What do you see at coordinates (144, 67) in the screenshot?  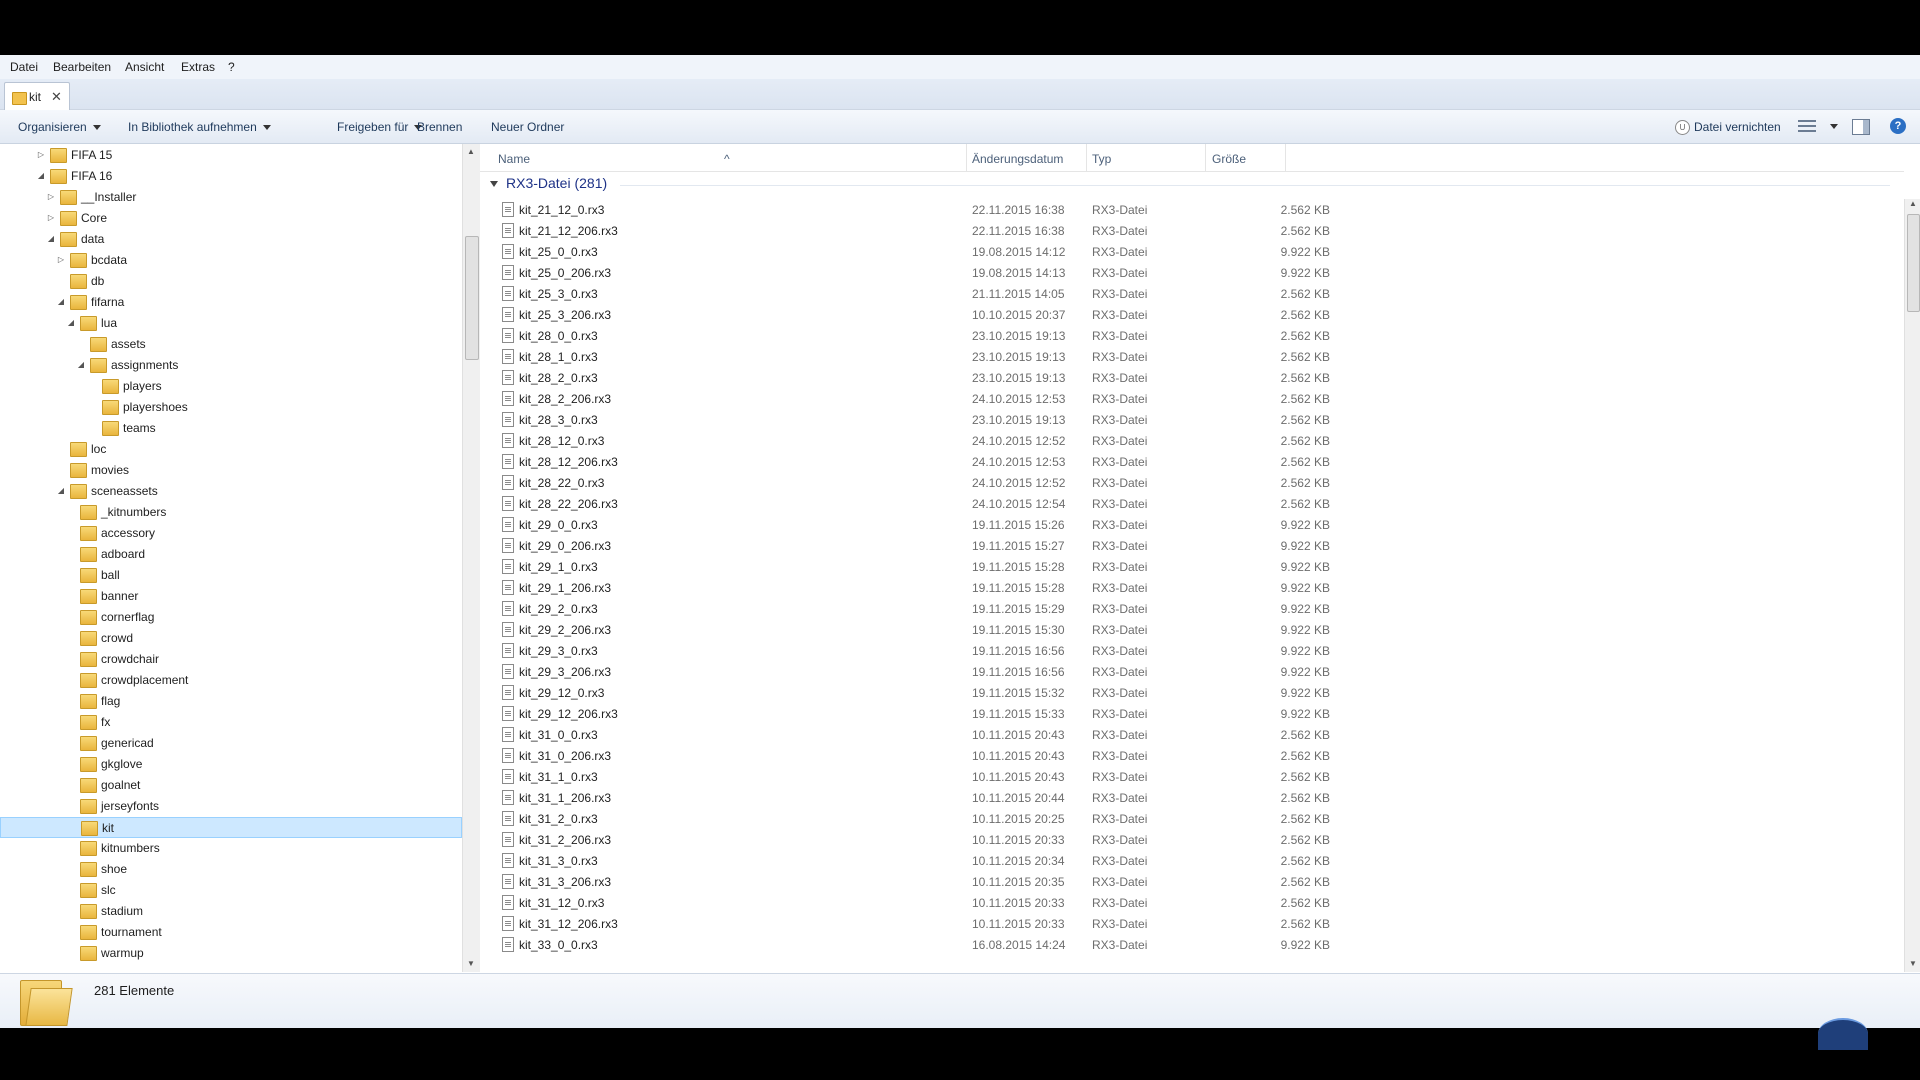 I see `menu-ansicht: Ansicht` at bounding box center [144, 67].